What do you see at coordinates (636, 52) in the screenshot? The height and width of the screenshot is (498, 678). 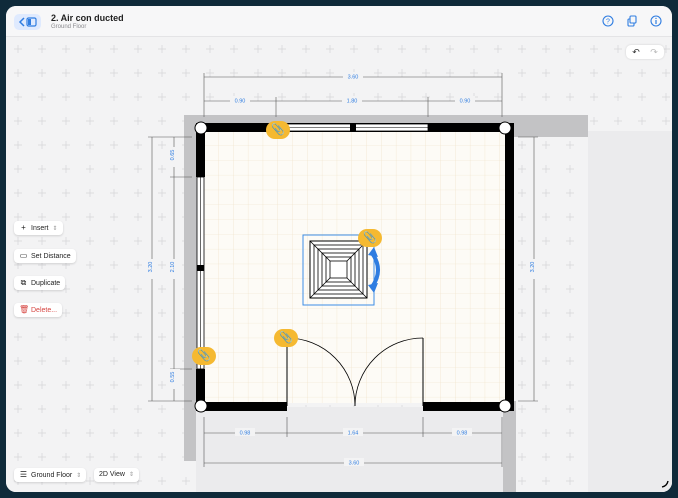 I see `undo-icon: ↶` at bounding box center [636, 52].